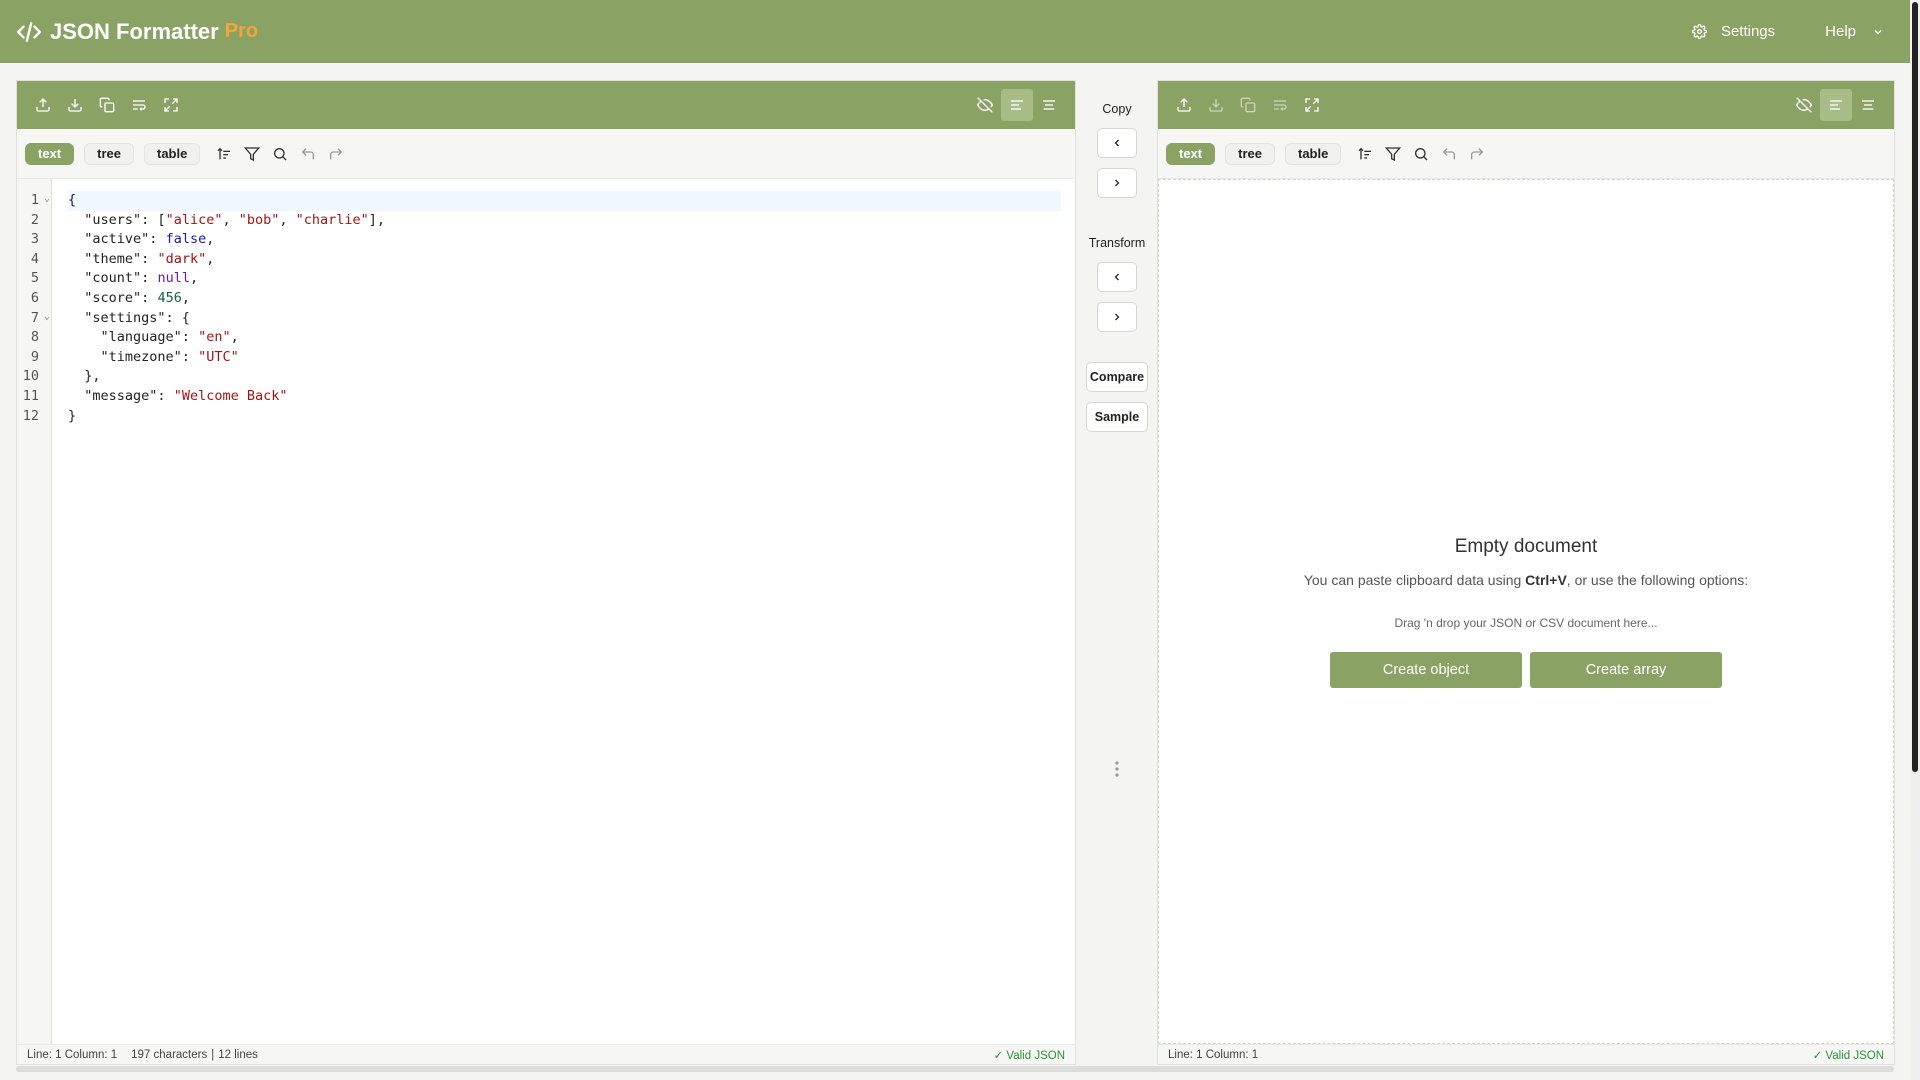  What do you see at coordinates (1699, 31) in the screenshot?
I see `gear-icon` at bounding box center [1699, 31].